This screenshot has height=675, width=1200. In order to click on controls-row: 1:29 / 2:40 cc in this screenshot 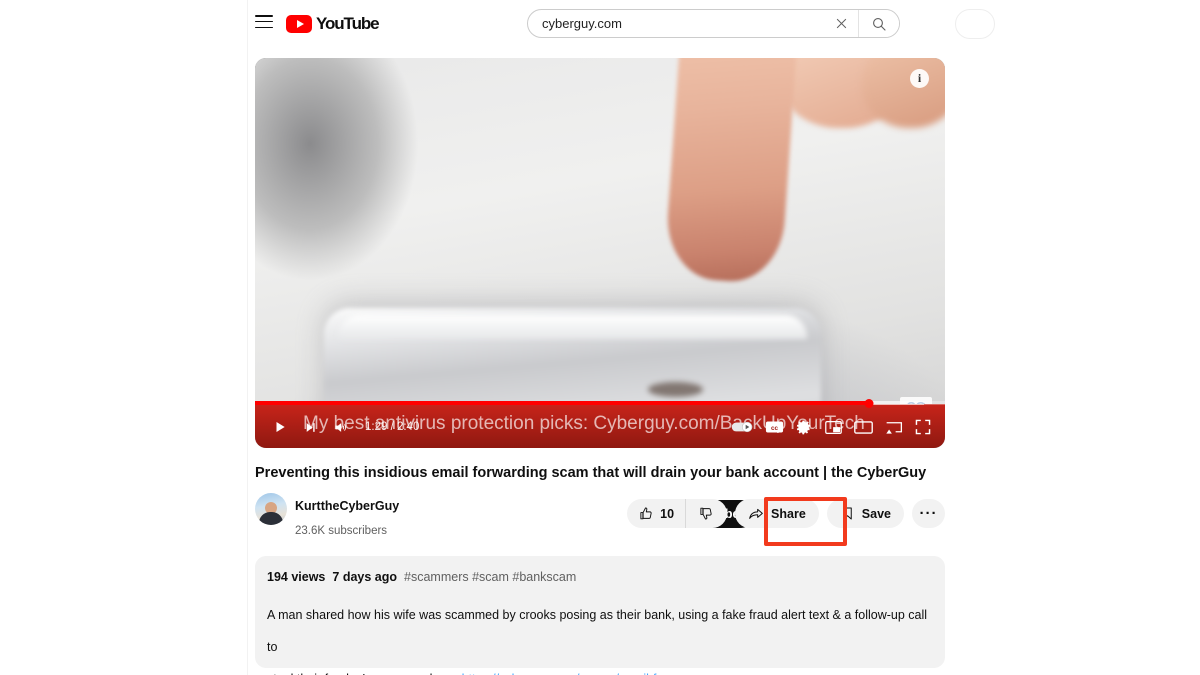, I will do `click(600, 427)`.